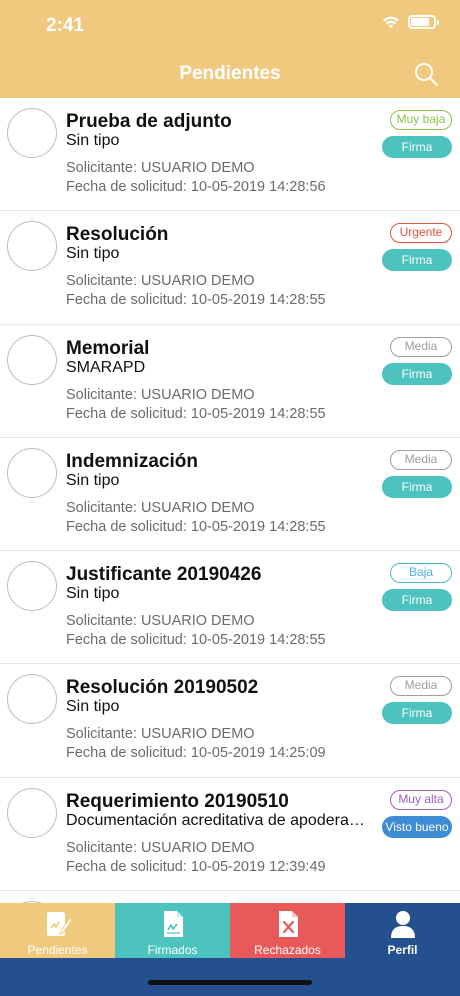  Describe the element at coordinates (117, 235) in the screenshot. I see `item-title: Resolución` at that location.